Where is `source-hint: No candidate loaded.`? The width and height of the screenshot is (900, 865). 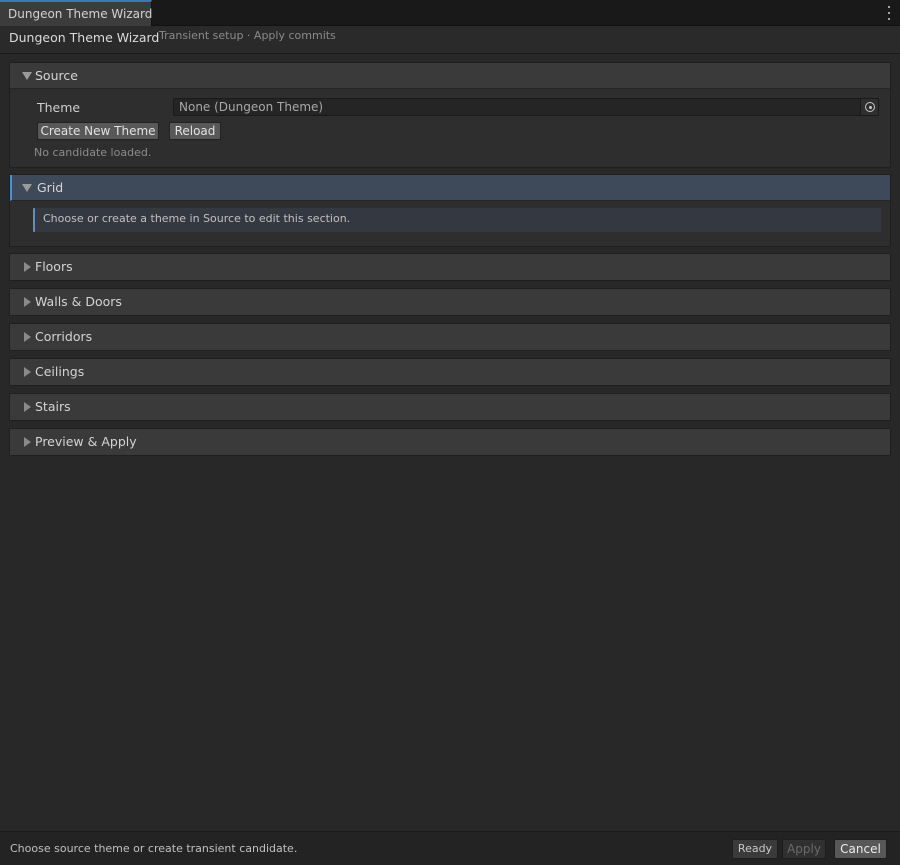
source-hint: No candidate loaded. is located at coordinates (93, 152).